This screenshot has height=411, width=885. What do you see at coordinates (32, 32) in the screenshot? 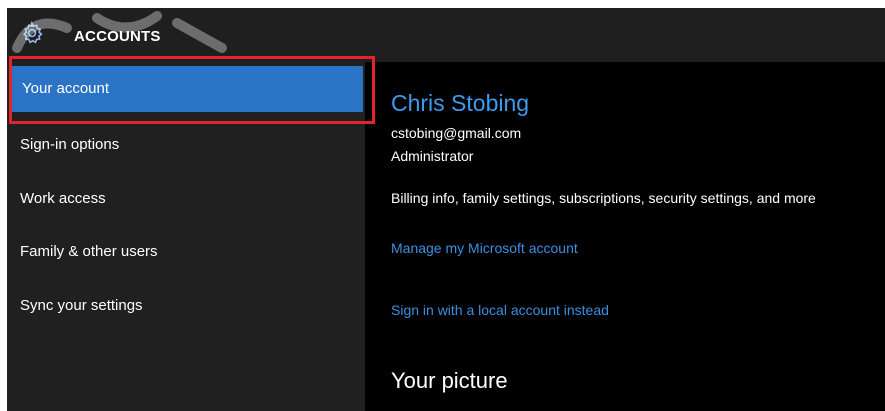
I see `gear-icon` at bounding box center [32, 32].